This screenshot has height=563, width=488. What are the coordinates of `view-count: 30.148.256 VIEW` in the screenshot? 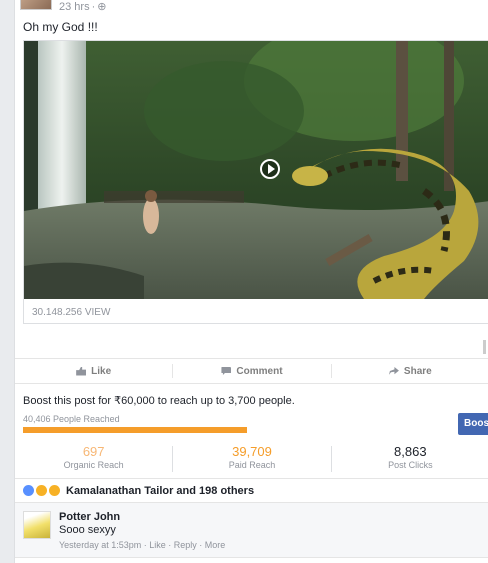 It's located at (71, 312).